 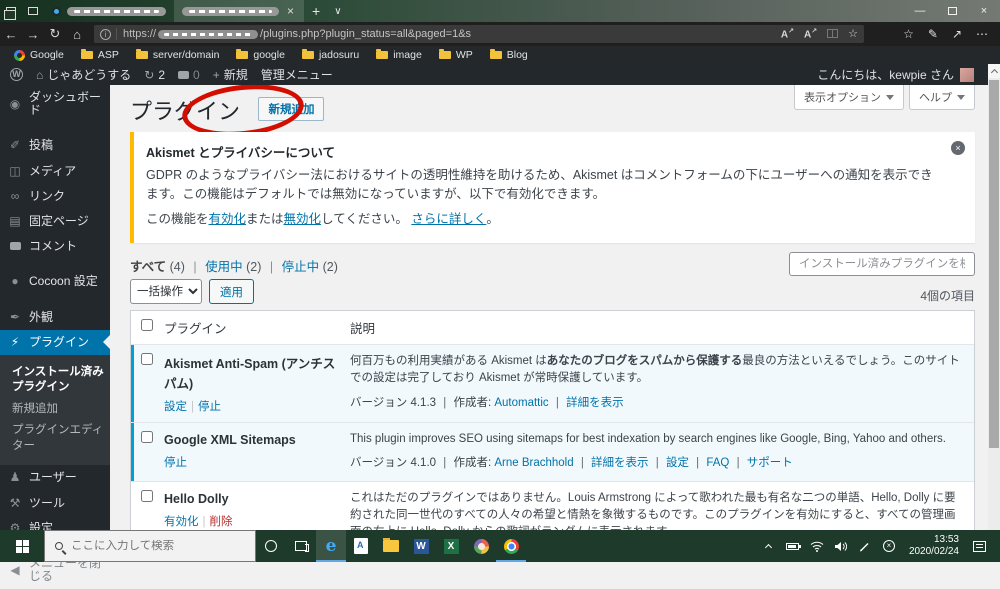 What do you see at coordinates (533, 463) in the screenshot?
I see `author-link: Arne Brachhold` at bounding box center [533, 463].